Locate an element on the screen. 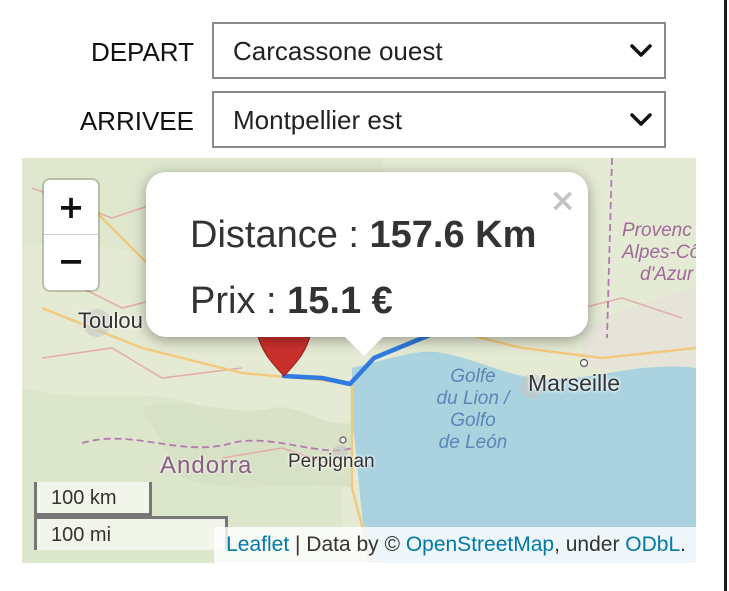 The width and height of the screenshot is (729, 591). map-label-provence: Provenc Alpes-Cô d'Azur is located at coordinates (659, 252).